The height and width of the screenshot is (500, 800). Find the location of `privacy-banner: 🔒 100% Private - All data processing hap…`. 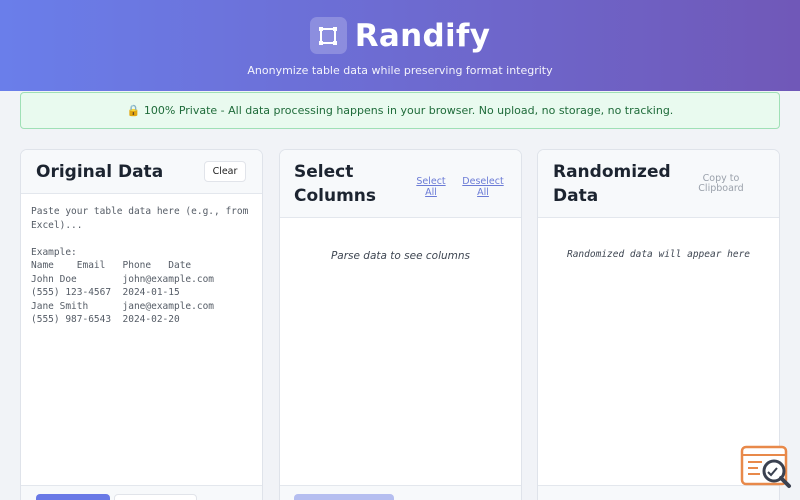

privacy-banner: 🔒 100% Private - All data processing hap… is located at coordinates (400, 110).